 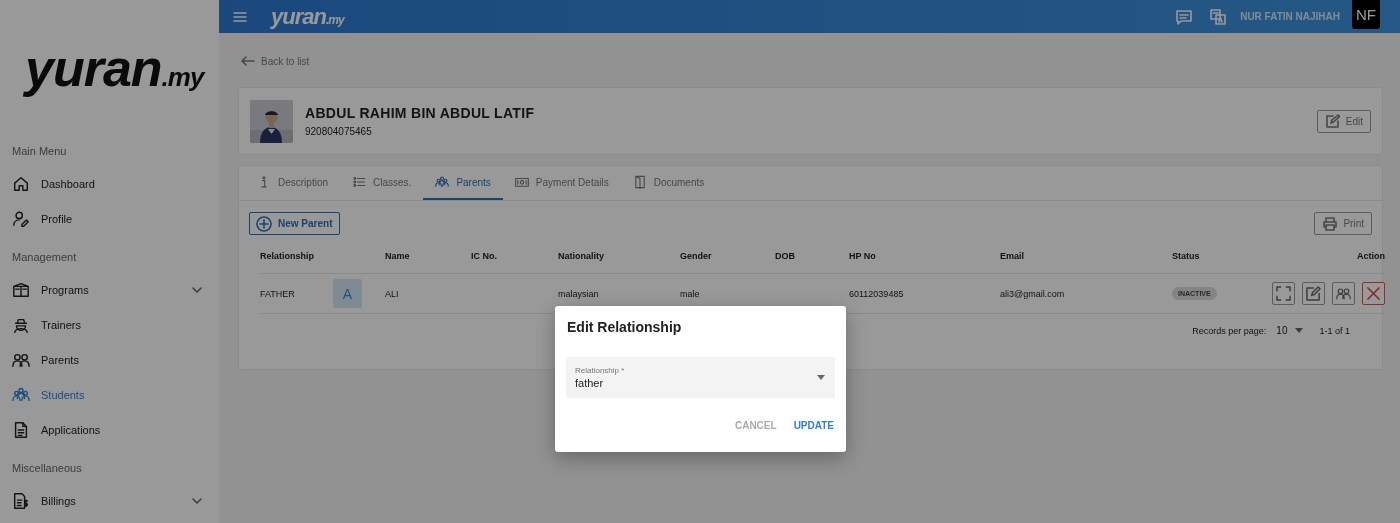 What do you see at coordinates (109, 183) in the screenshot?
I see `sidebar-item: Dashboard` at bounding box center [109, 183].